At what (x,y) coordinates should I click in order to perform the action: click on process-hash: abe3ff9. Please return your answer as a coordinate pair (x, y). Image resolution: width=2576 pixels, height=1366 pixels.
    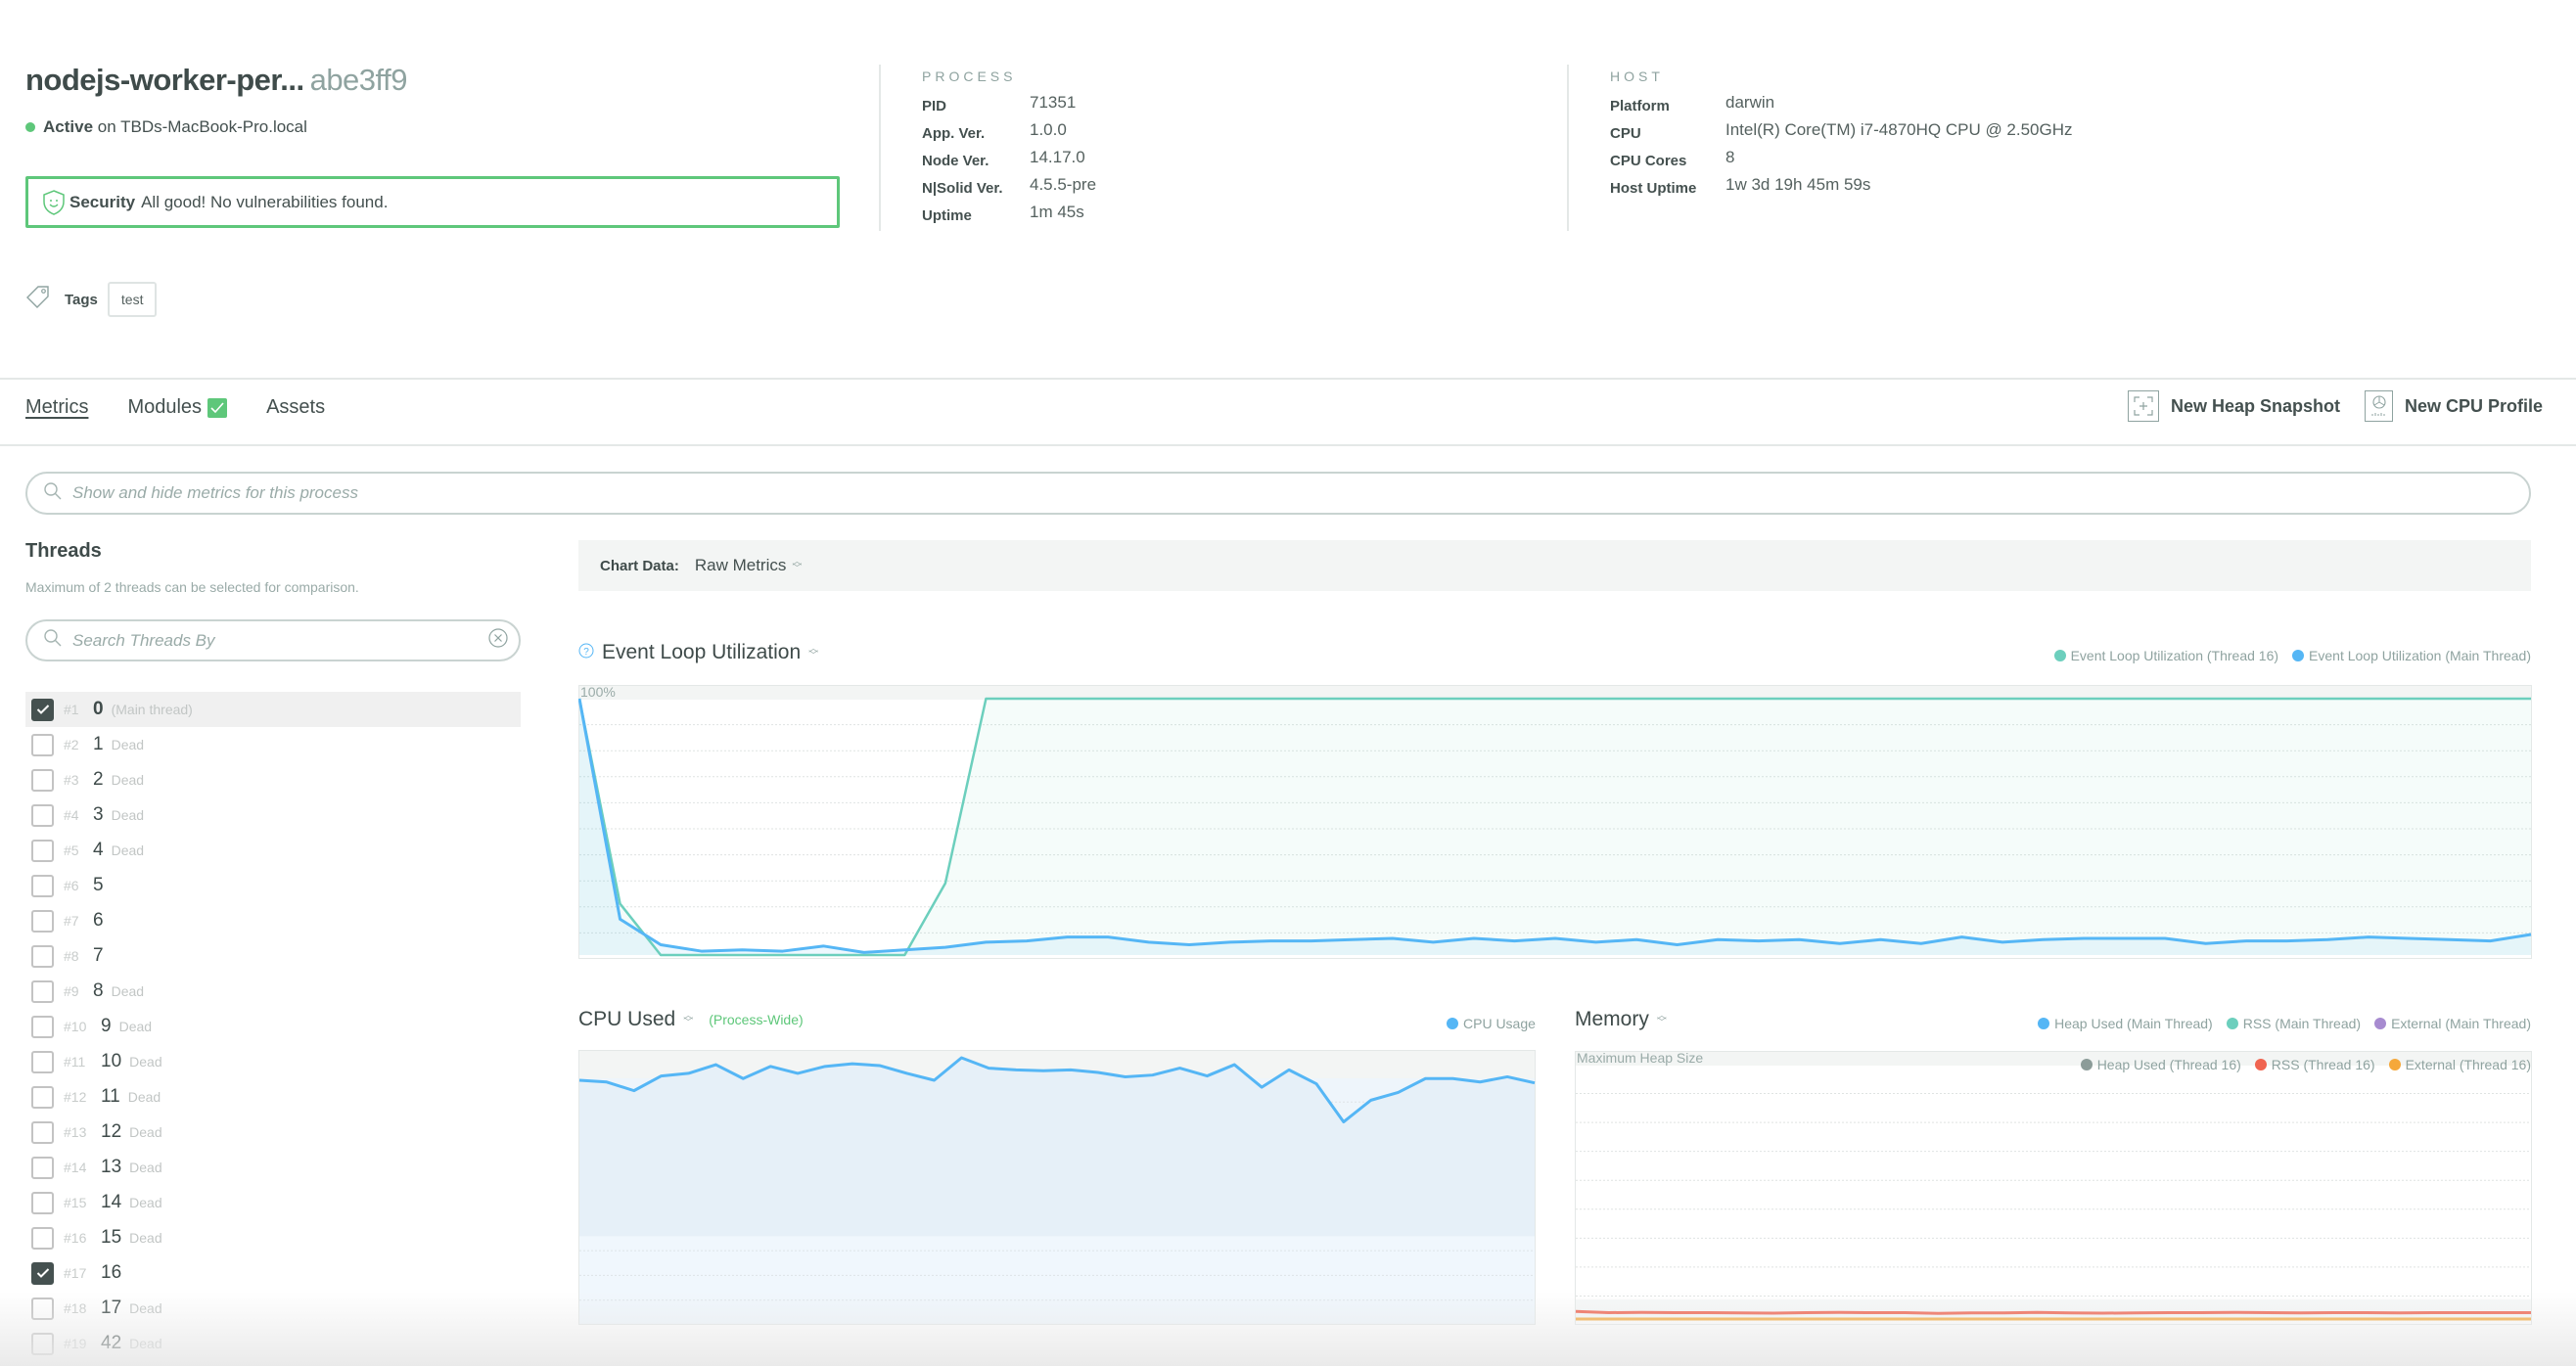
    Looking at the image, I should click on (359, 80).